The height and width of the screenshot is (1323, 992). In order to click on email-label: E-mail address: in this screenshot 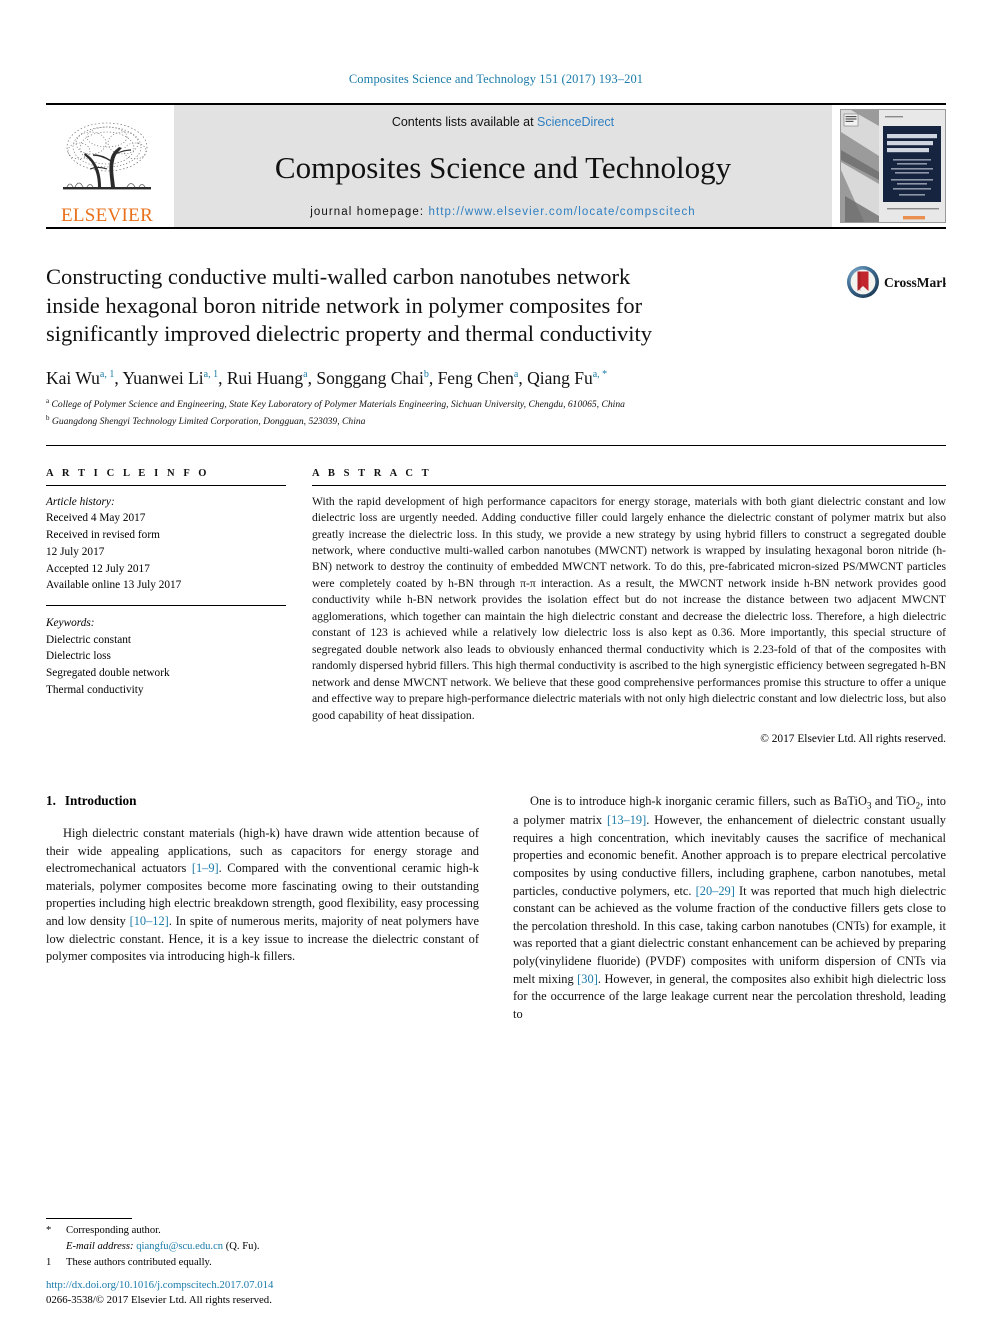, I will do `click(100, 1247)`.